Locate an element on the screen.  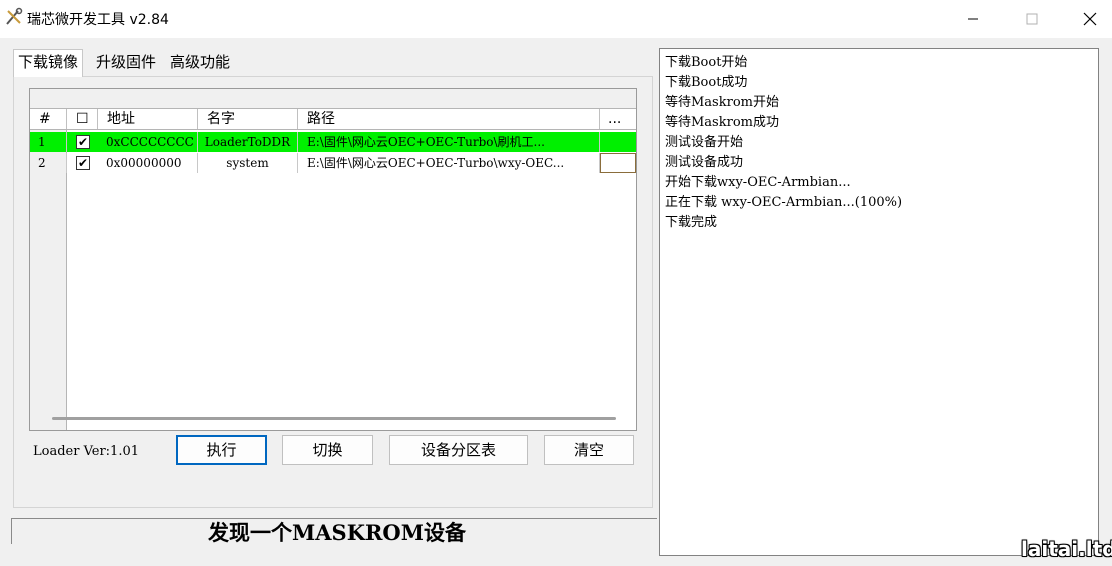
tab-download-image: 下载镜像 is located at coordinates (48, 63).